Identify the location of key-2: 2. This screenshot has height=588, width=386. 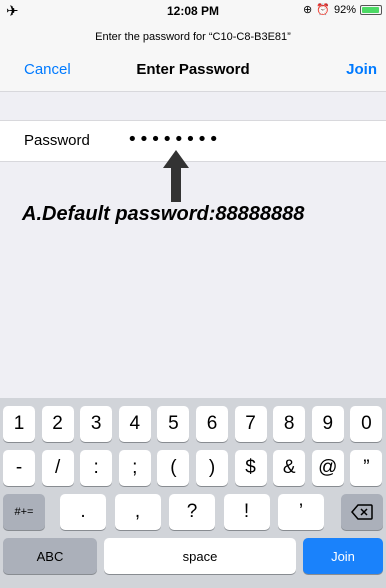
(57, 424).